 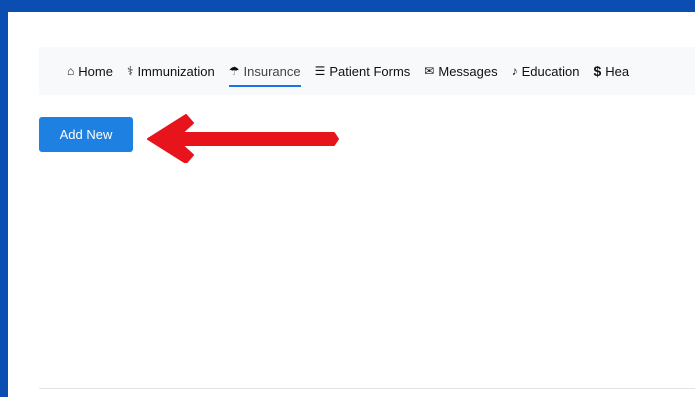 I want to click on nav-item-insurance: ☂ Insurance, so click(x=264, y=71).